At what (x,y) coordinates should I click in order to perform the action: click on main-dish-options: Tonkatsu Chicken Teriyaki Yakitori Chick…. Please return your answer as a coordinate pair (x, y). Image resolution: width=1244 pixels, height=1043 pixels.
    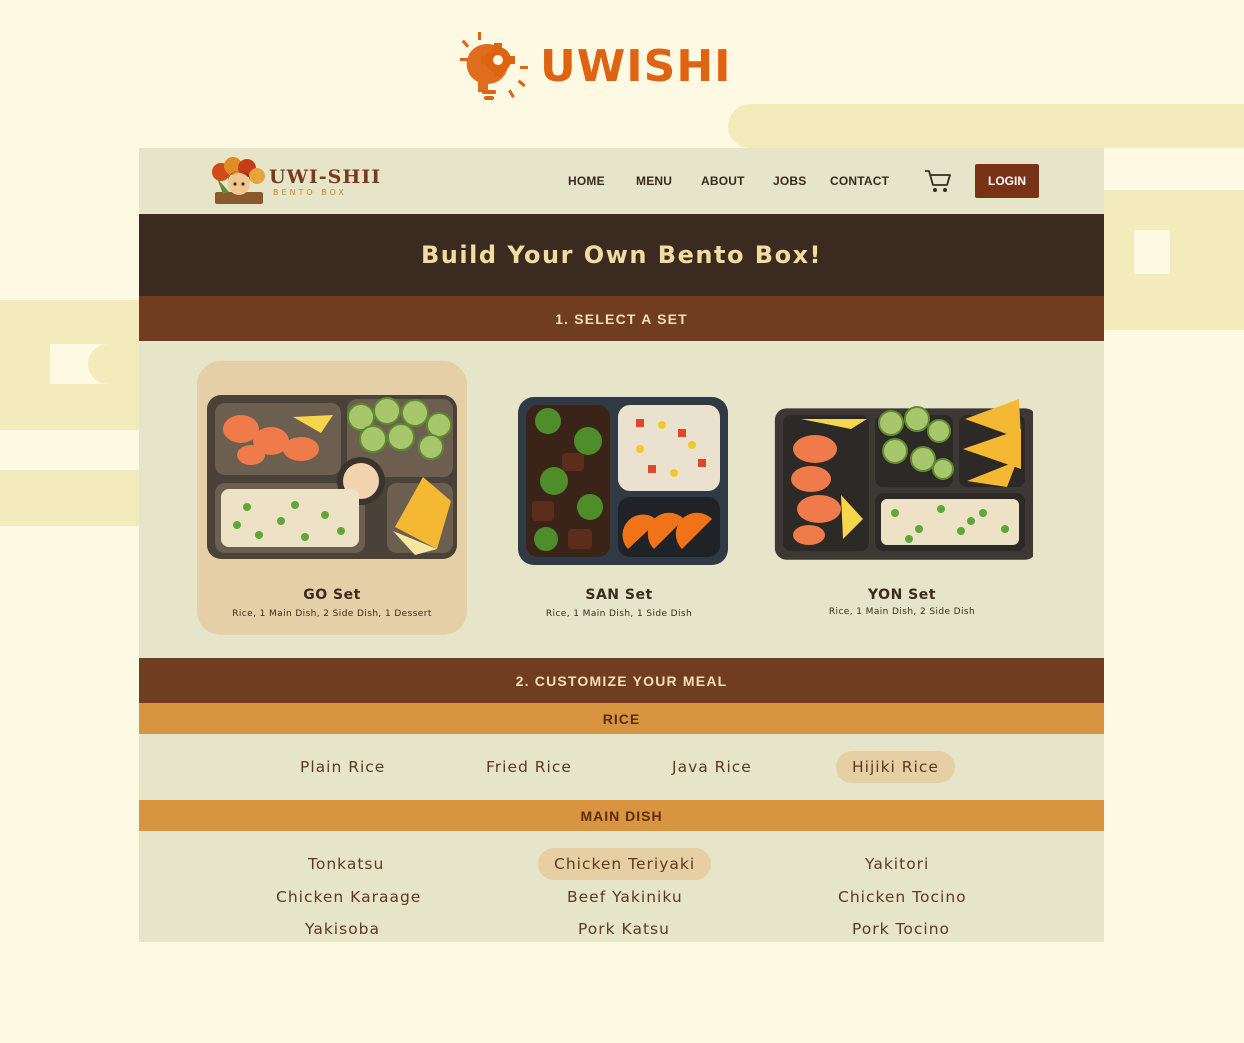
    Looking at the image, I should click on (621, 886).